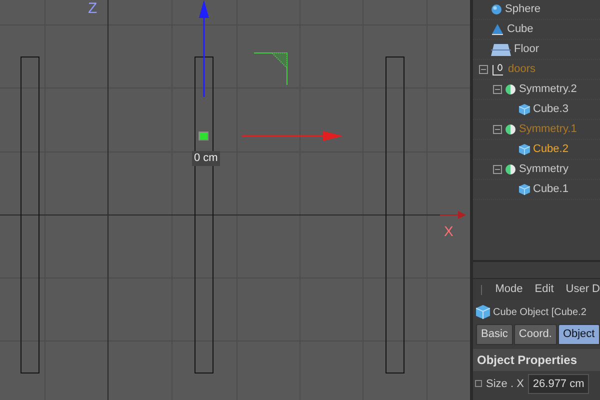 This screenshot has height=400, width=600. I want to click on plane-handle, so click(271, 69).